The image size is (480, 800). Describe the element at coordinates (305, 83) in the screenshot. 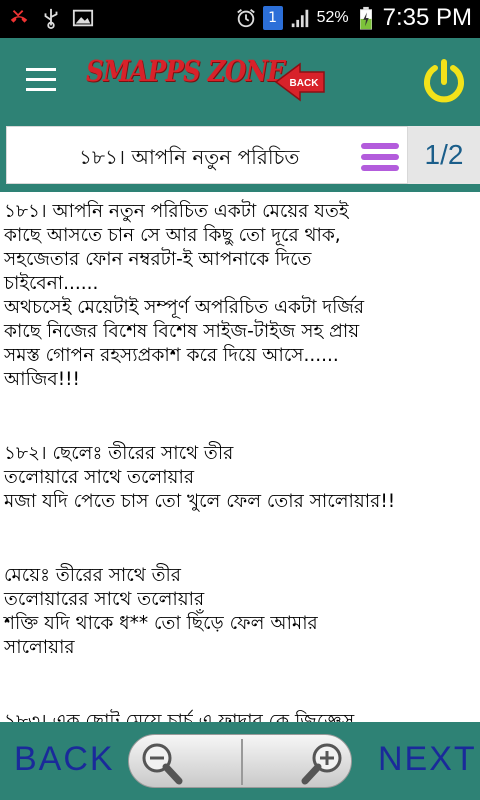

I see `back-arrow-label: BACK` at that location.